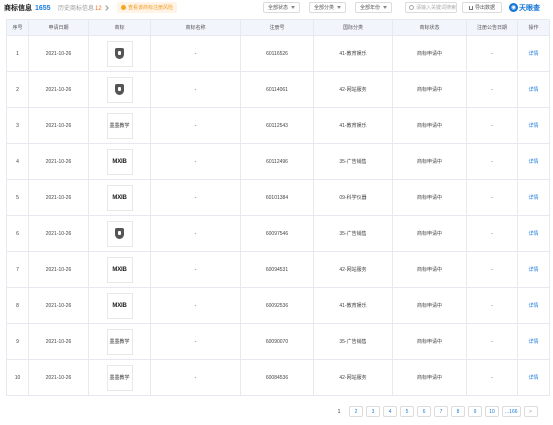  What do you see at coordinates (436, 8) in the screenshot?
I see `search-placeholder: 请输入关键词搜索` at bounding box center [436, 8].